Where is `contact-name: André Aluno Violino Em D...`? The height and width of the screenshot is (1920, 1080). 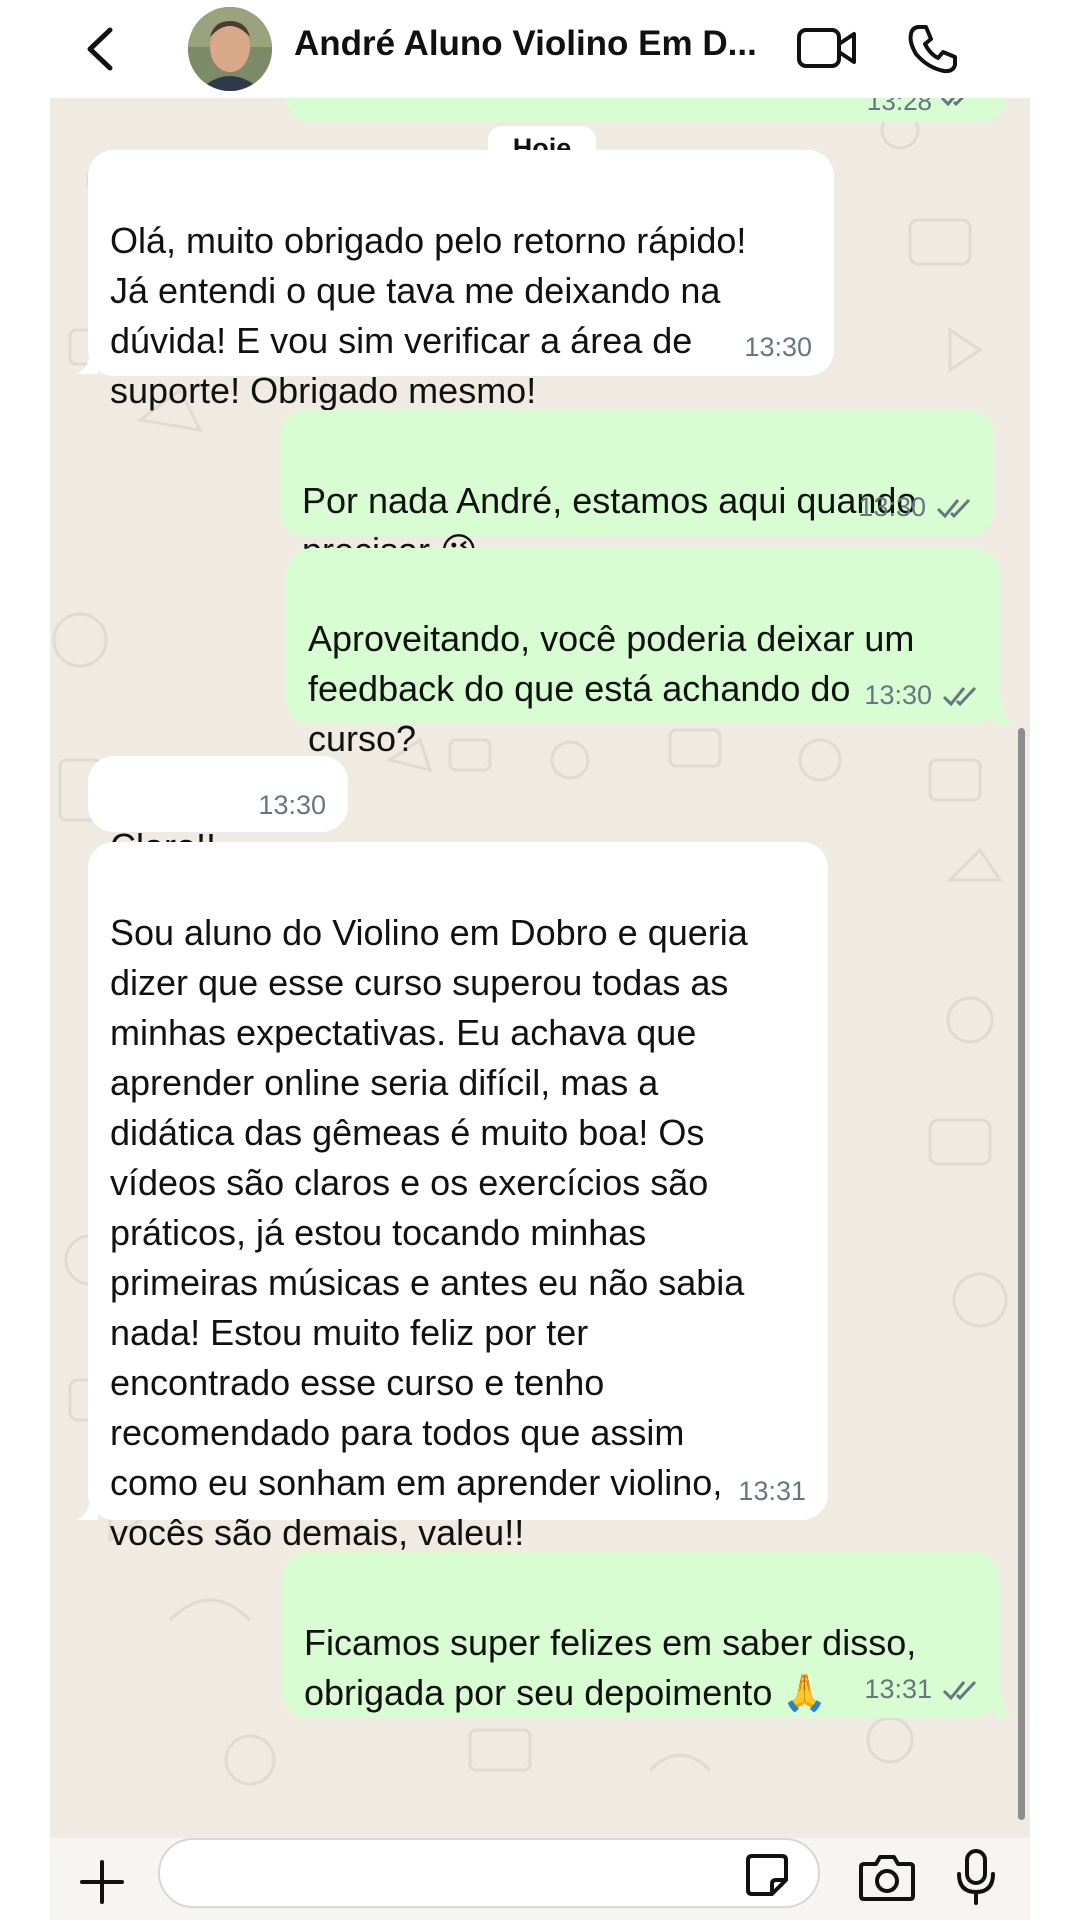 contact-name: André Aluno Violino Em D... is located at coordinates (554, 44).